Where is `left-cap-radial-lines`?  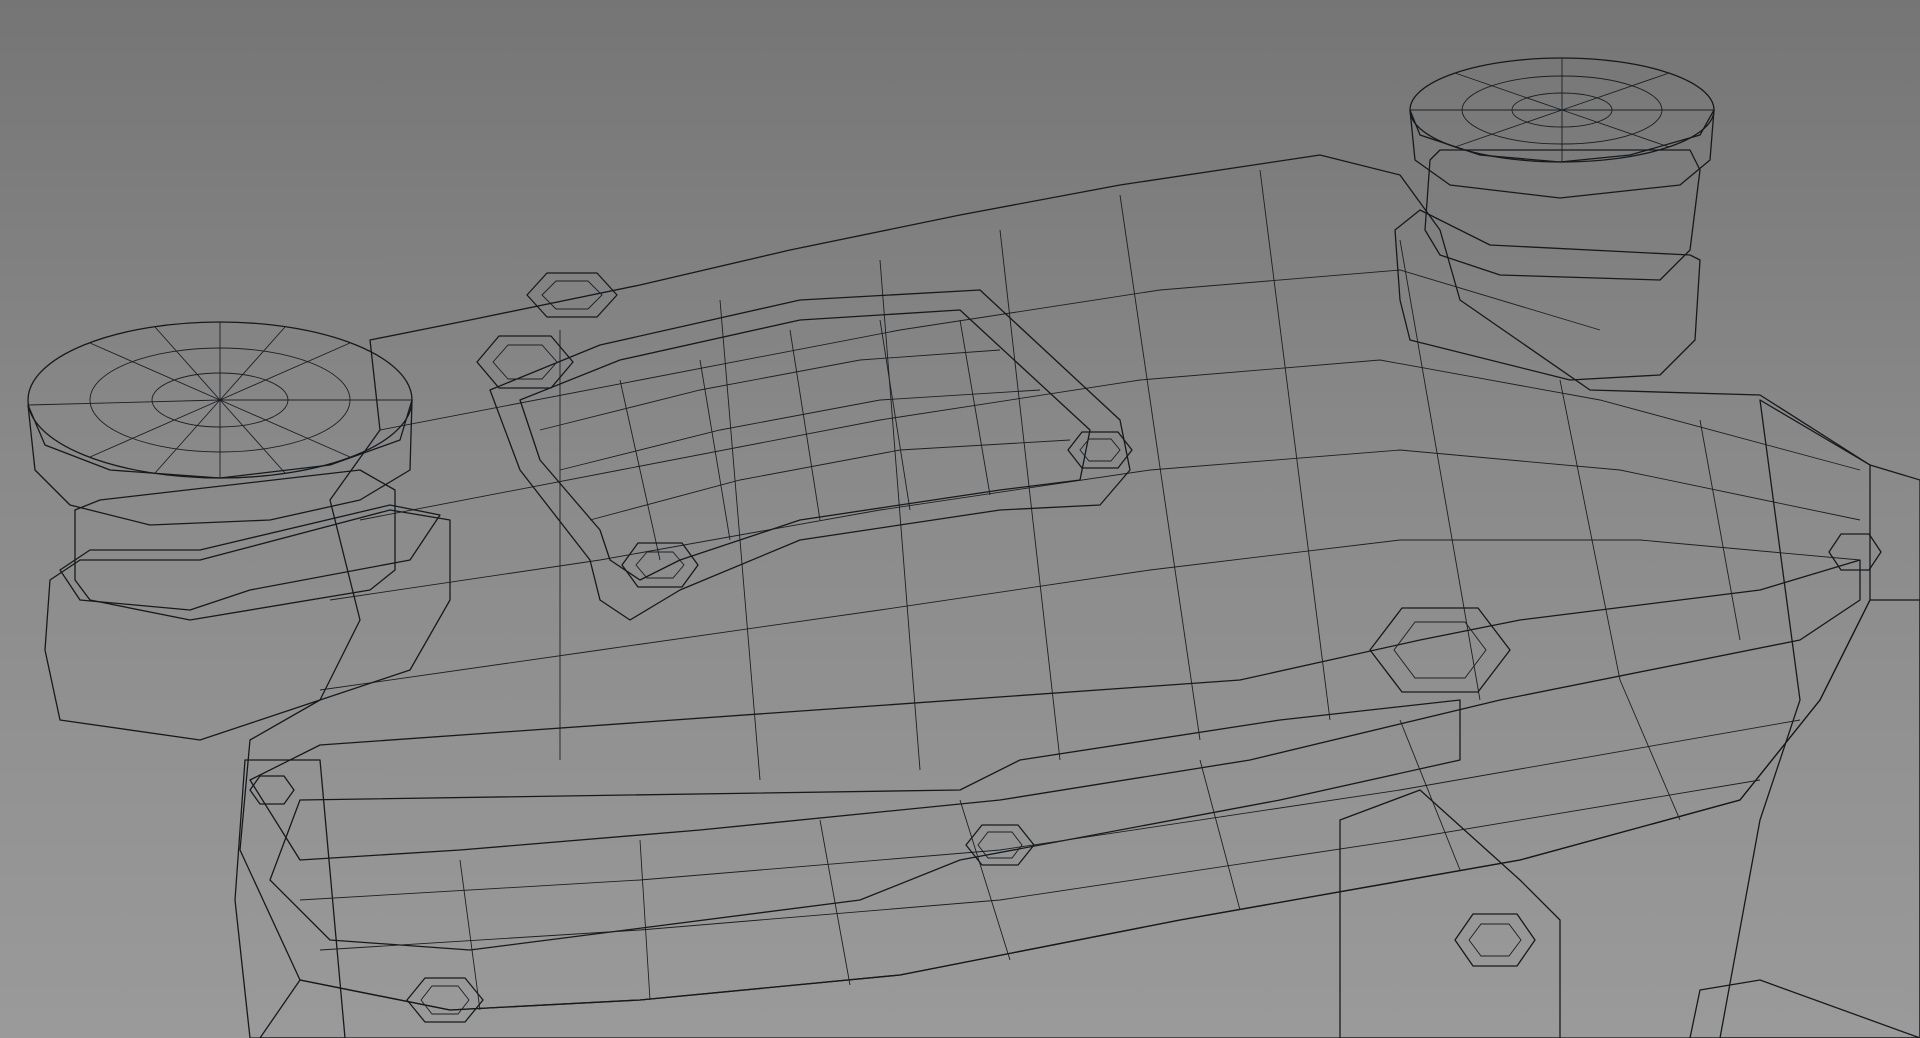 left-cap-radial-lines is located at coordinates (219, 400).